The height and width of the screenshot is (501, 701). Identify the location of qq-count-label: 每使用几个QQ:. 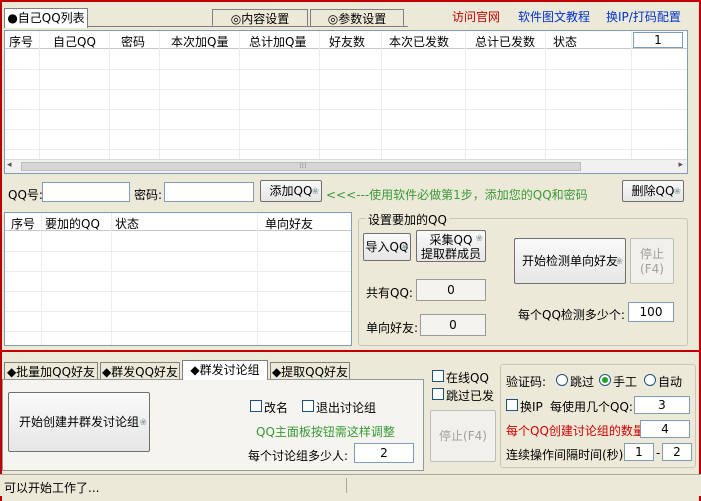
(591, 407).